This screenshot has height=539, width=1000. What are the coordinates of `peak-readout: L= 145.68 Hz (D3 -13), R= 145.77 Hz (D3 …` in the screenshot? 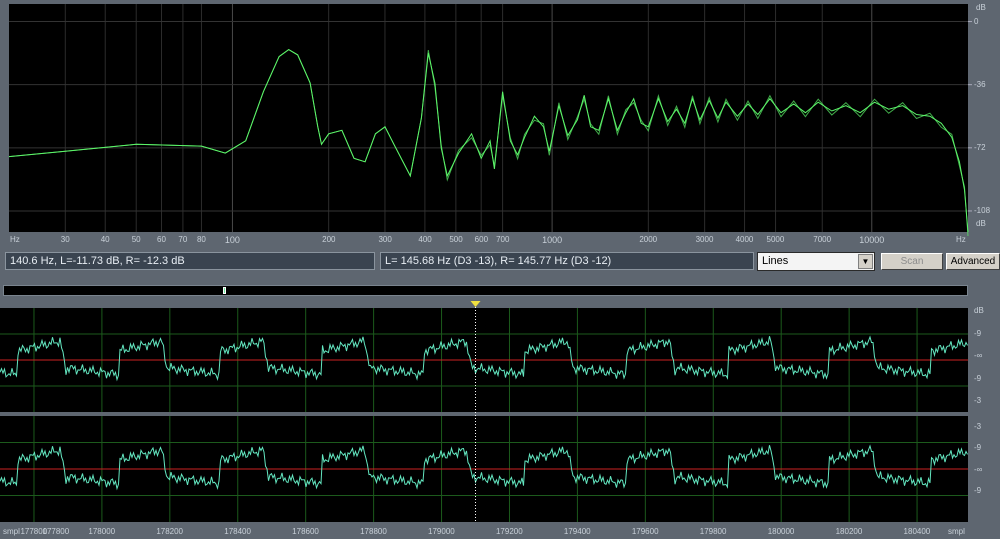 It's located at (567, 261).